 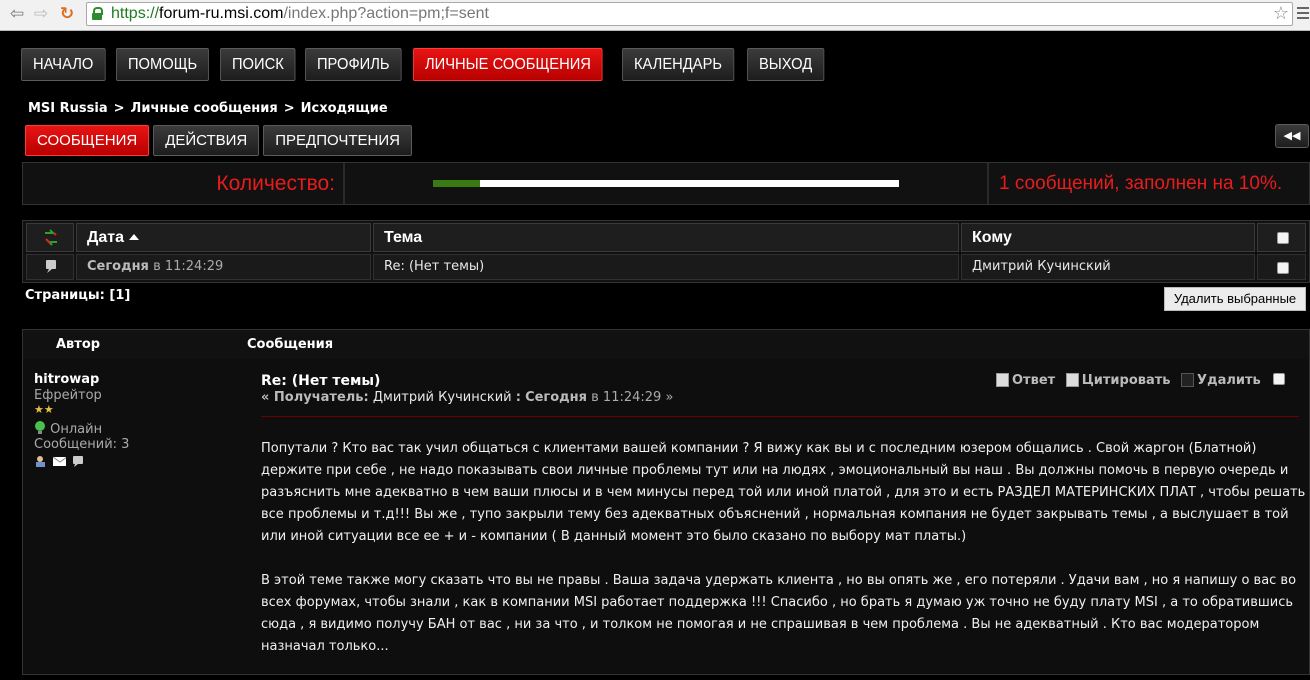 I want to click on swap-arrows-icon, so click(x=51, y=237).